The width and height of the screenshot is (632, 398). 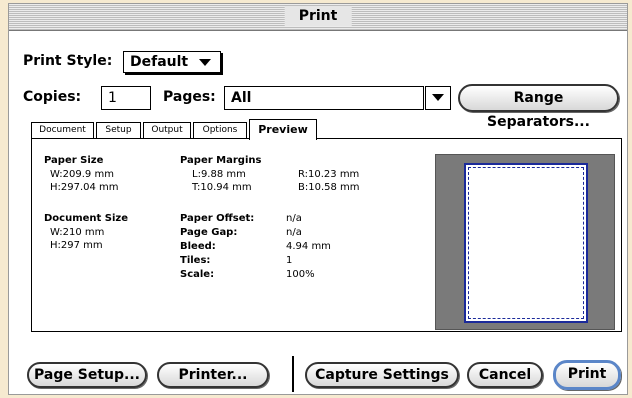 What do you see at coordinates (221, 160) in the screenshot?
I see `paper-margins-heading: Paper Margins` at bounding box center [221, 160].